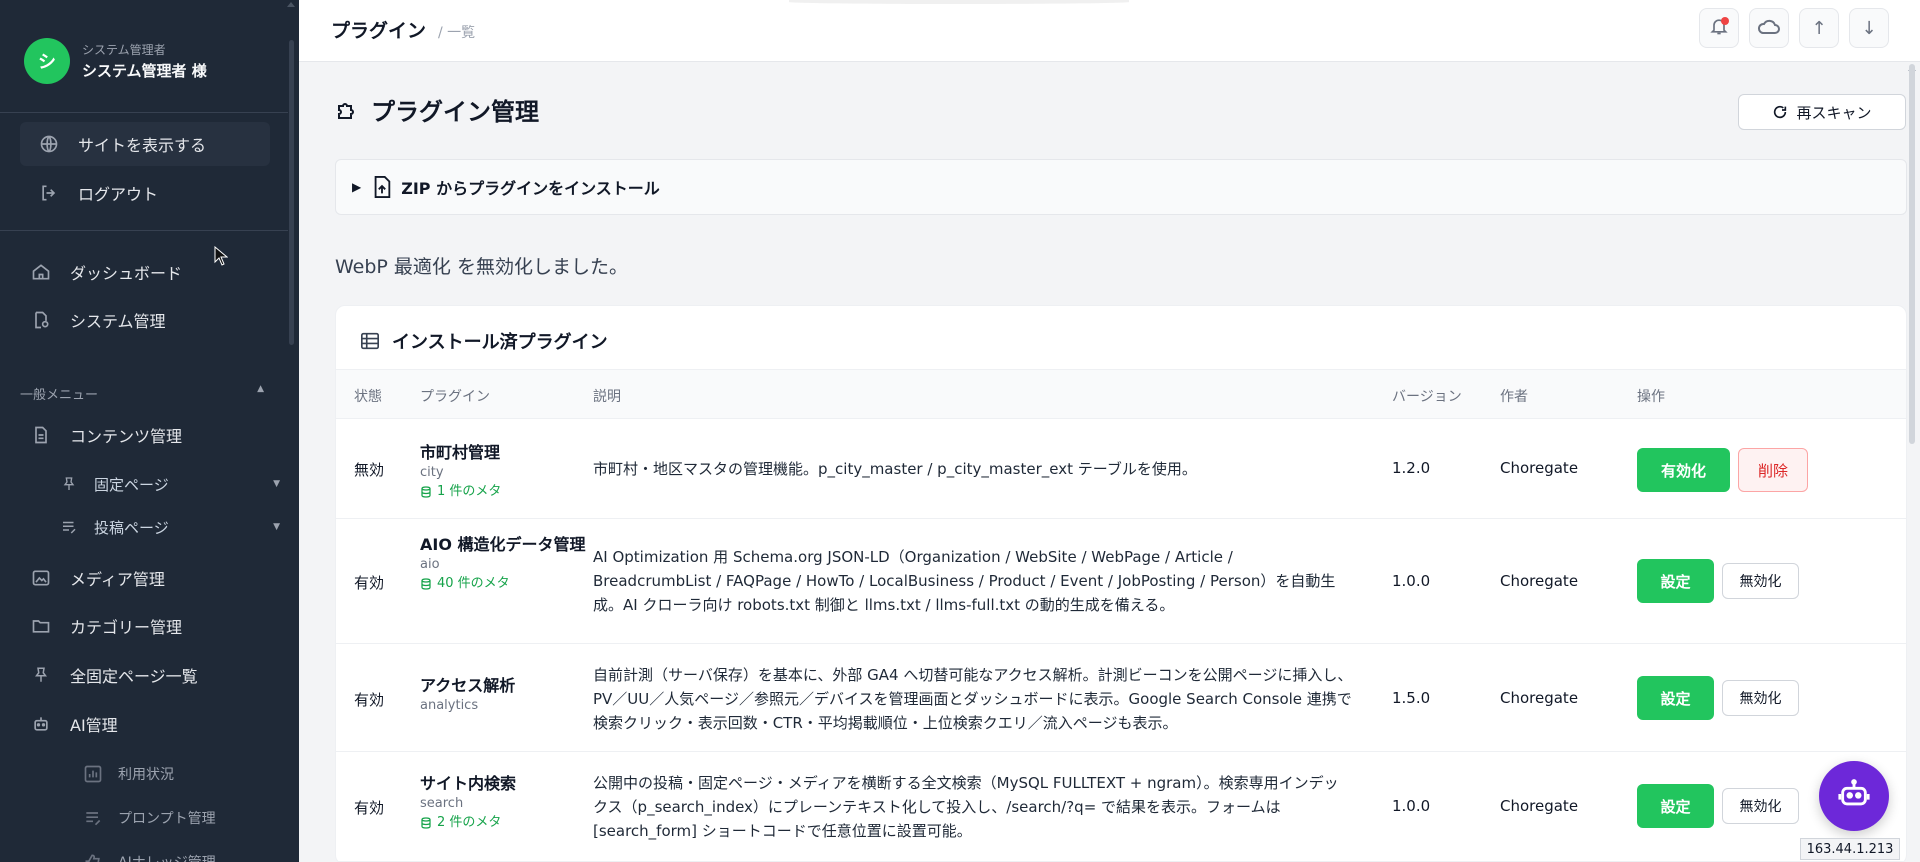  I want to click on sidebar-item-knowledge: AIナレッジ管理, so click(149, 852).